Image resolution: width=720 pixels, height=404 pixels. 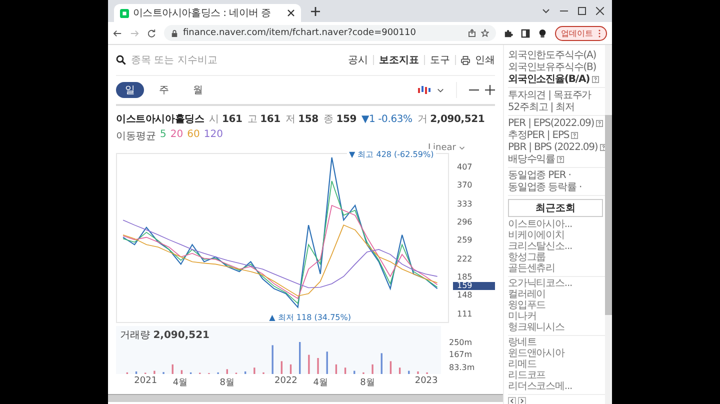 What do you see at coordinates (286, 381) in the screenshot?
I see `x-axis-label: 2022` at bounding box center [286, 381].